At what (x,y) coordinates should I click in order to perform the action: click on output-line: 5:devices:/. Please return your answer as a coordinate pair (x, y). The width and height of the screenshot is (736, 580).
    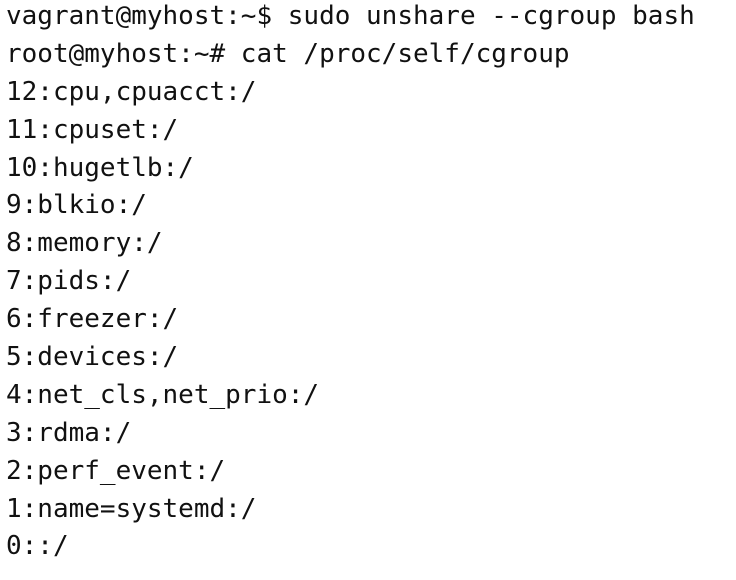
    Looking at the image, I should click on (92, 357).